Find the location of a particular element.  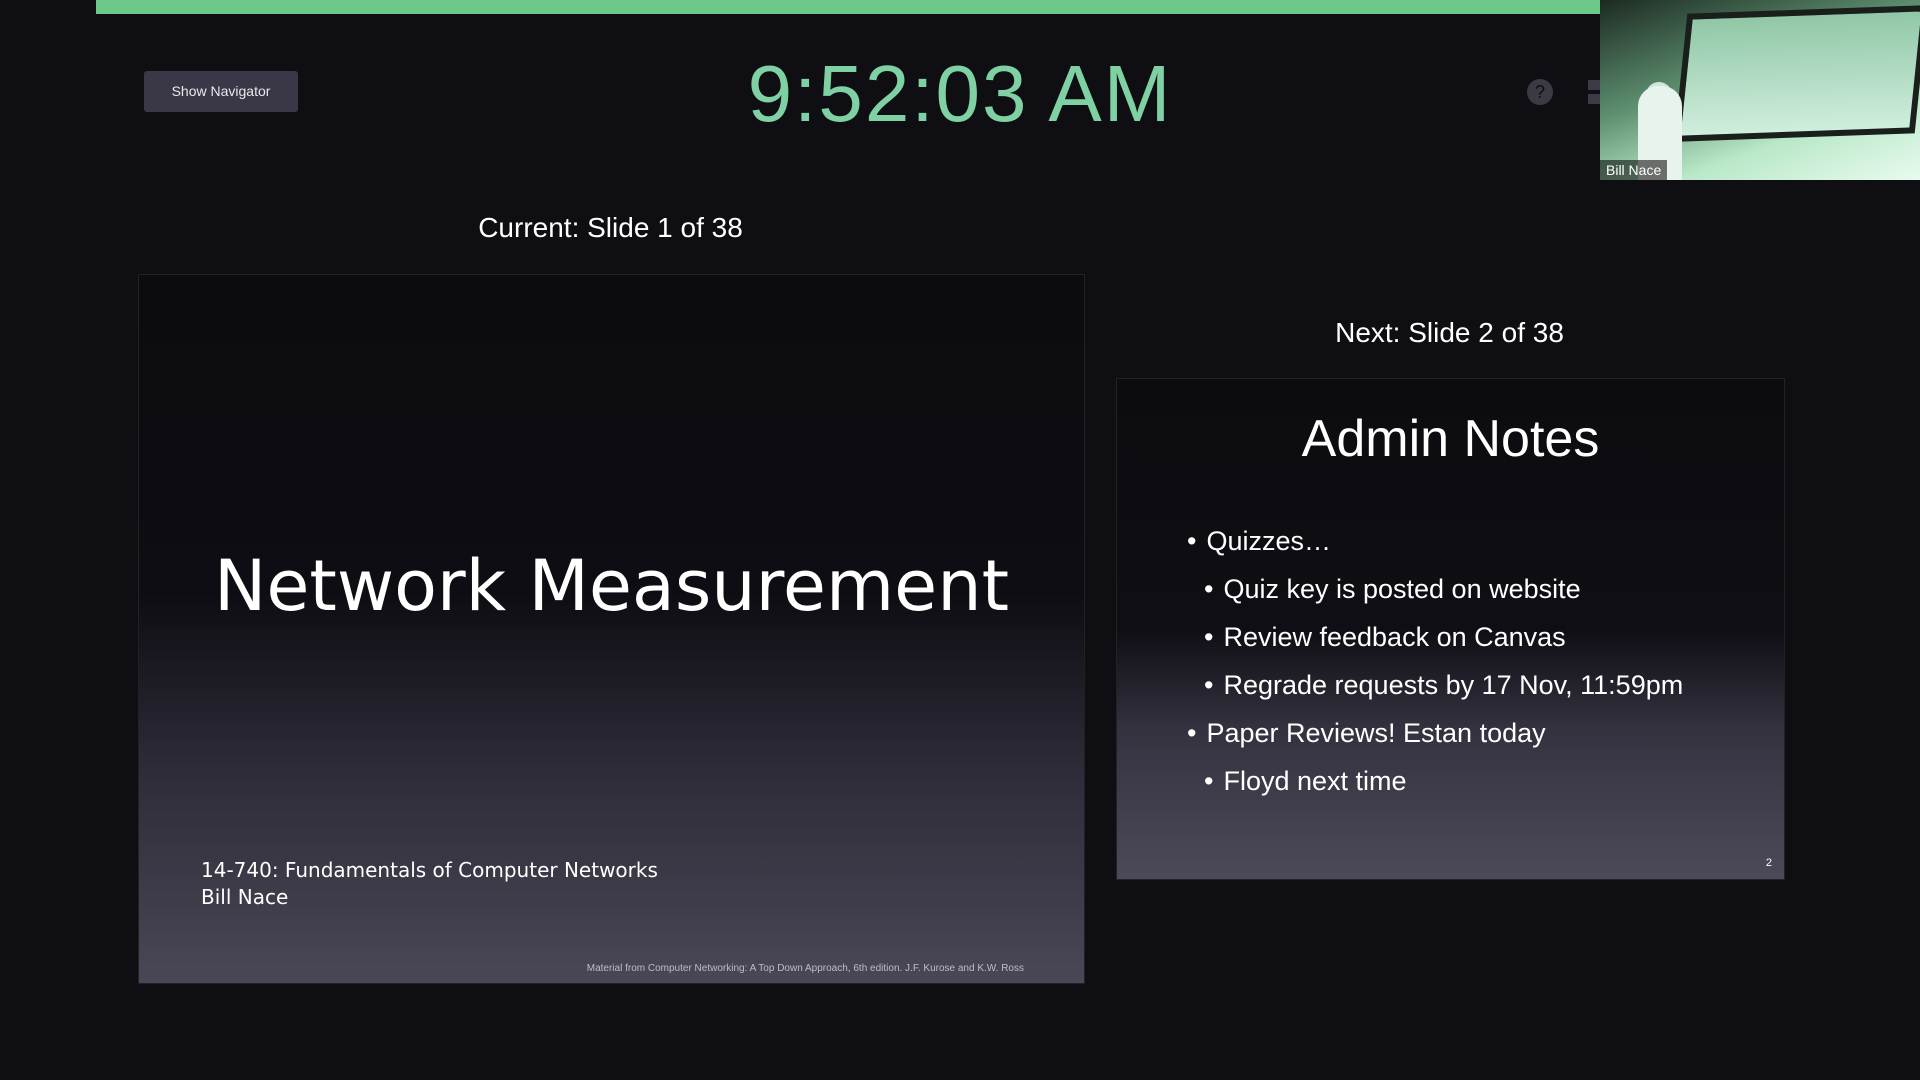

page-number: 2 is located at coordinates (1768, 863).